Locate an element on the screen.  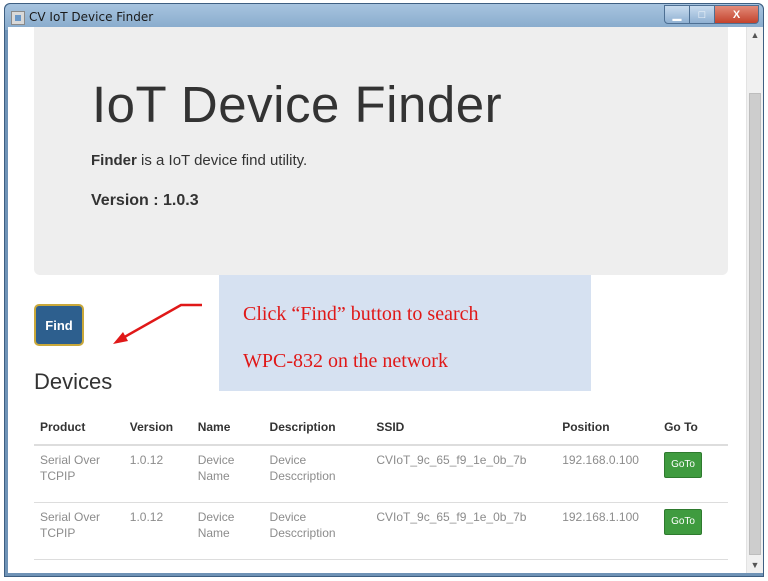
devices-heading: Devices is located at coordinates (73, 381).